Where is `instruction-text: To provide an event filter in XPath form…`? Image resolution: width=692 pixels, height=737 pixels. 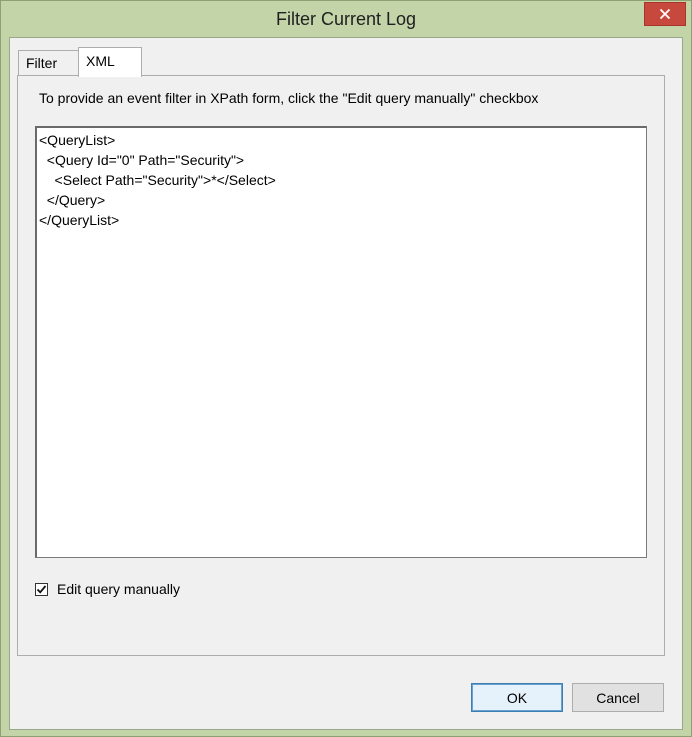 instruction-text: To provide an event filter in XPath form… is located at coordinates (289, 98).